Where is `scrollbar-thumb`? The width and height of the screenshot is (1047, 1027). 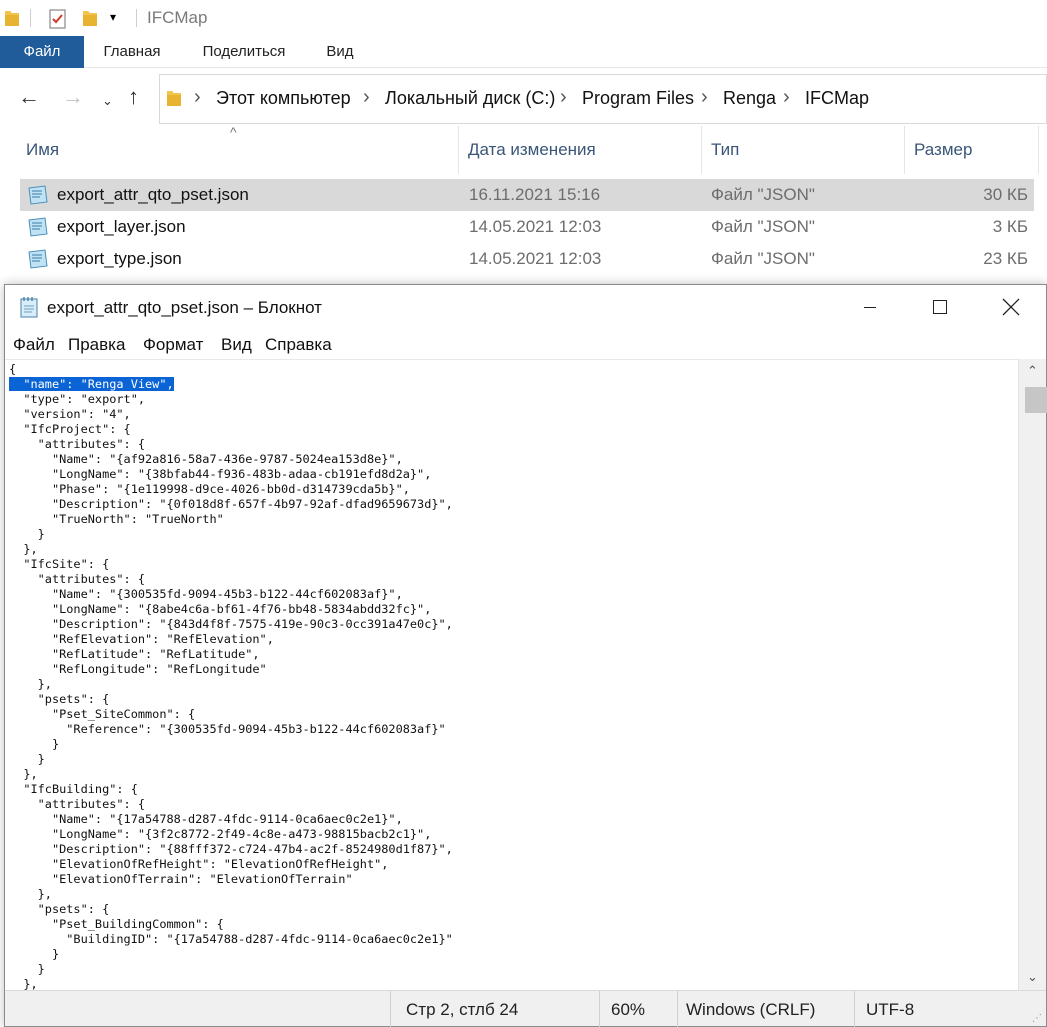 scrollbar-thumb is located at coordinates (1036, 400).